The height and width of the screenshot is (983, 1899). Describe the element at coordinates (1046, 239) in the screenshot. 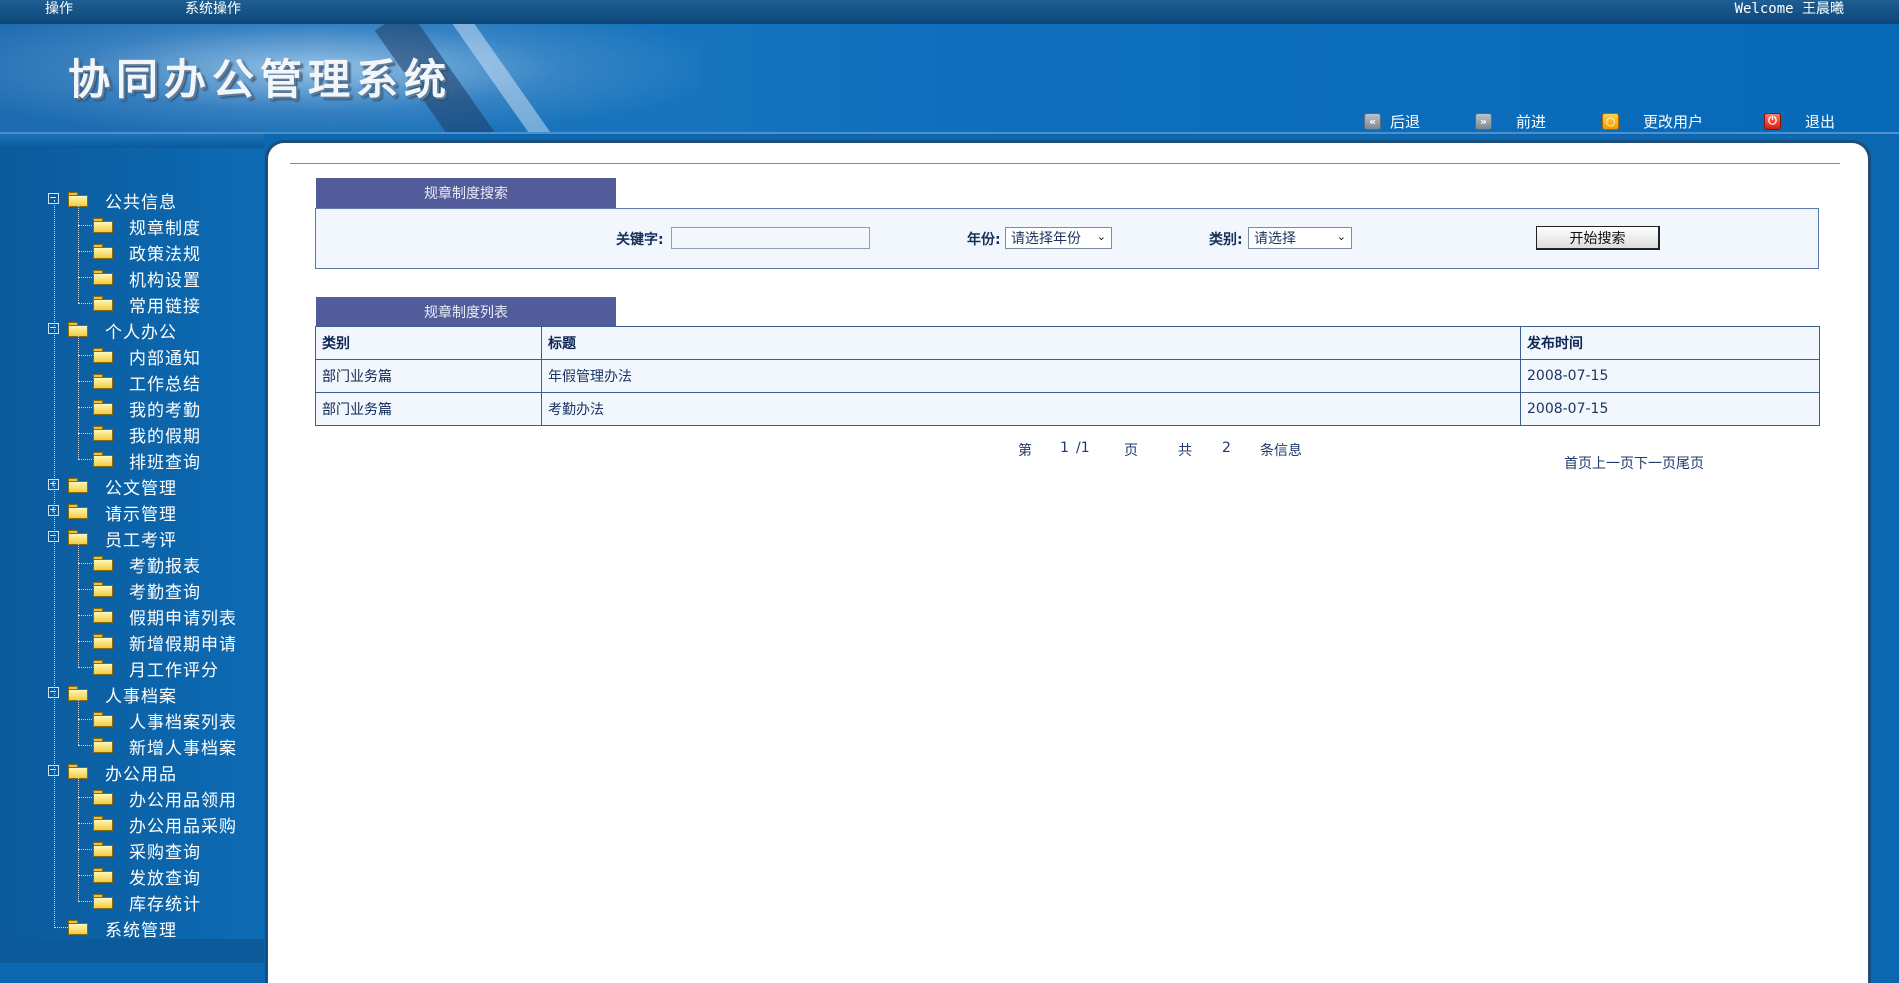

I see `year-select-value: 请选择年份` at that location.